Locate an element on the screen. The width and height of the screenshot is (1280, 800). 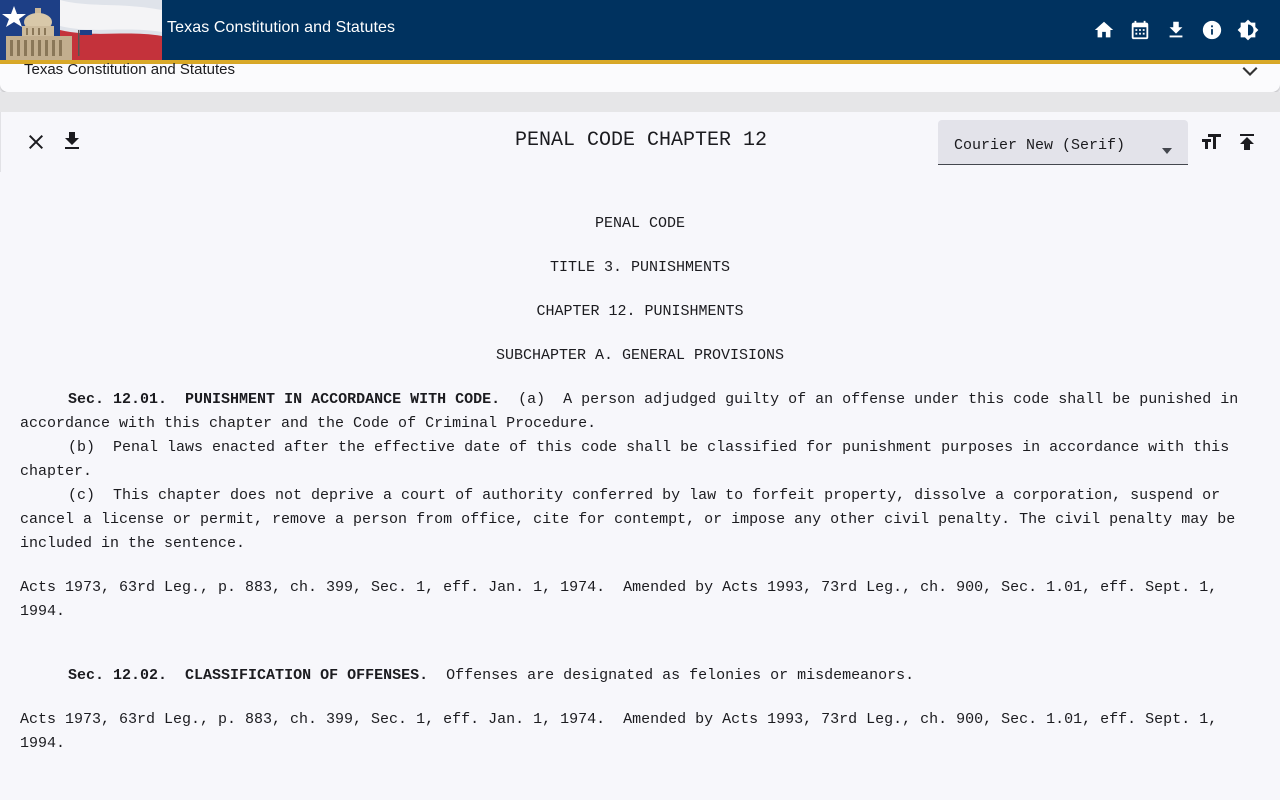
dropdown-arrow-icon is located at coordinates (1167, 147).